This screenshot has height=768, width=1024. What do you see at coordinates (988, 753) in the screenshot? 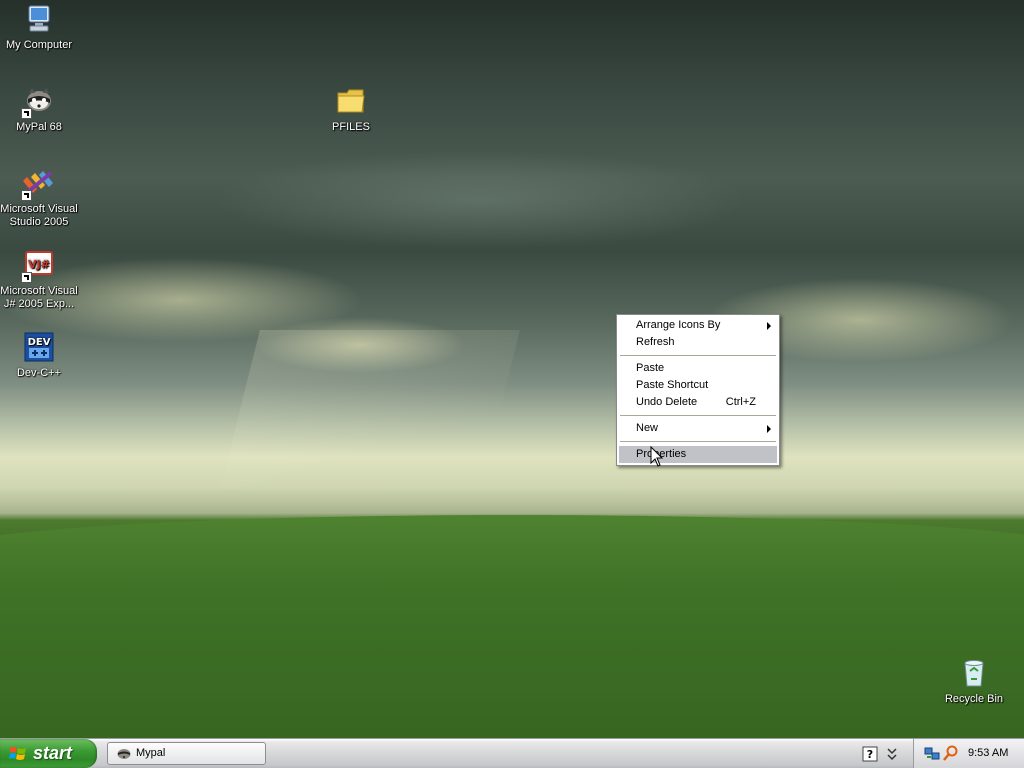
I see `clock: 9:53 AM` at bounding box center [988, 753].